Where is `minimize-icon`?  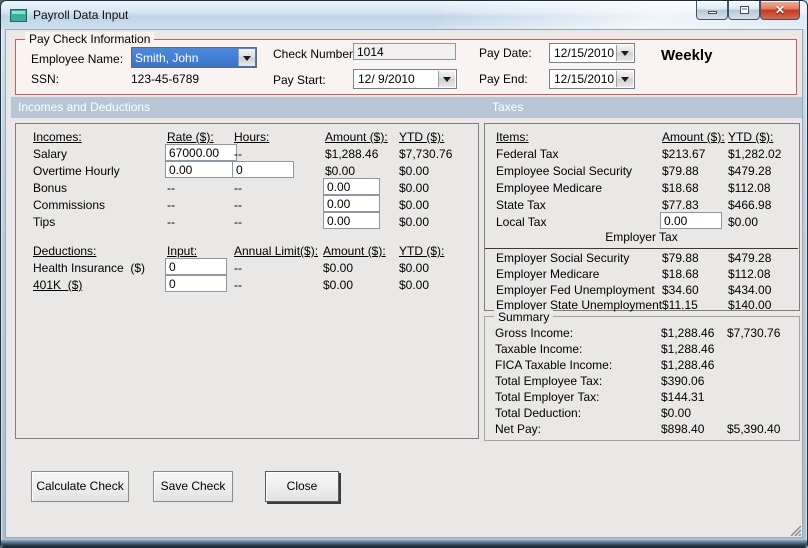 minimize-icon is located at coordinates (712, 12).